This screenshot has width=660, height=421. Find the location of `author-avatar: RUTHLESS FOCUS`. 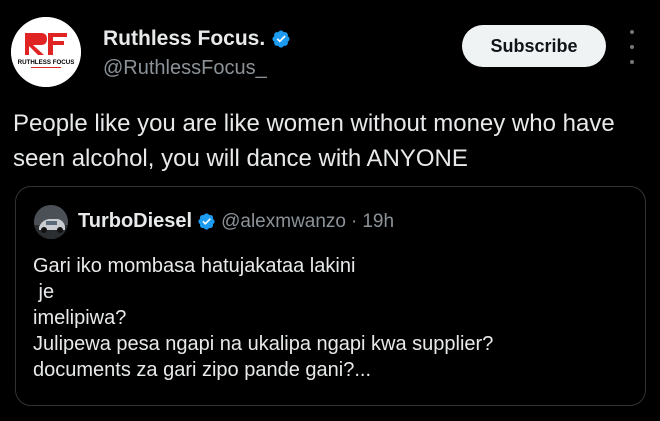

author-avatar: RUTHLESS FOCUS is located at coordinates (46, 52).